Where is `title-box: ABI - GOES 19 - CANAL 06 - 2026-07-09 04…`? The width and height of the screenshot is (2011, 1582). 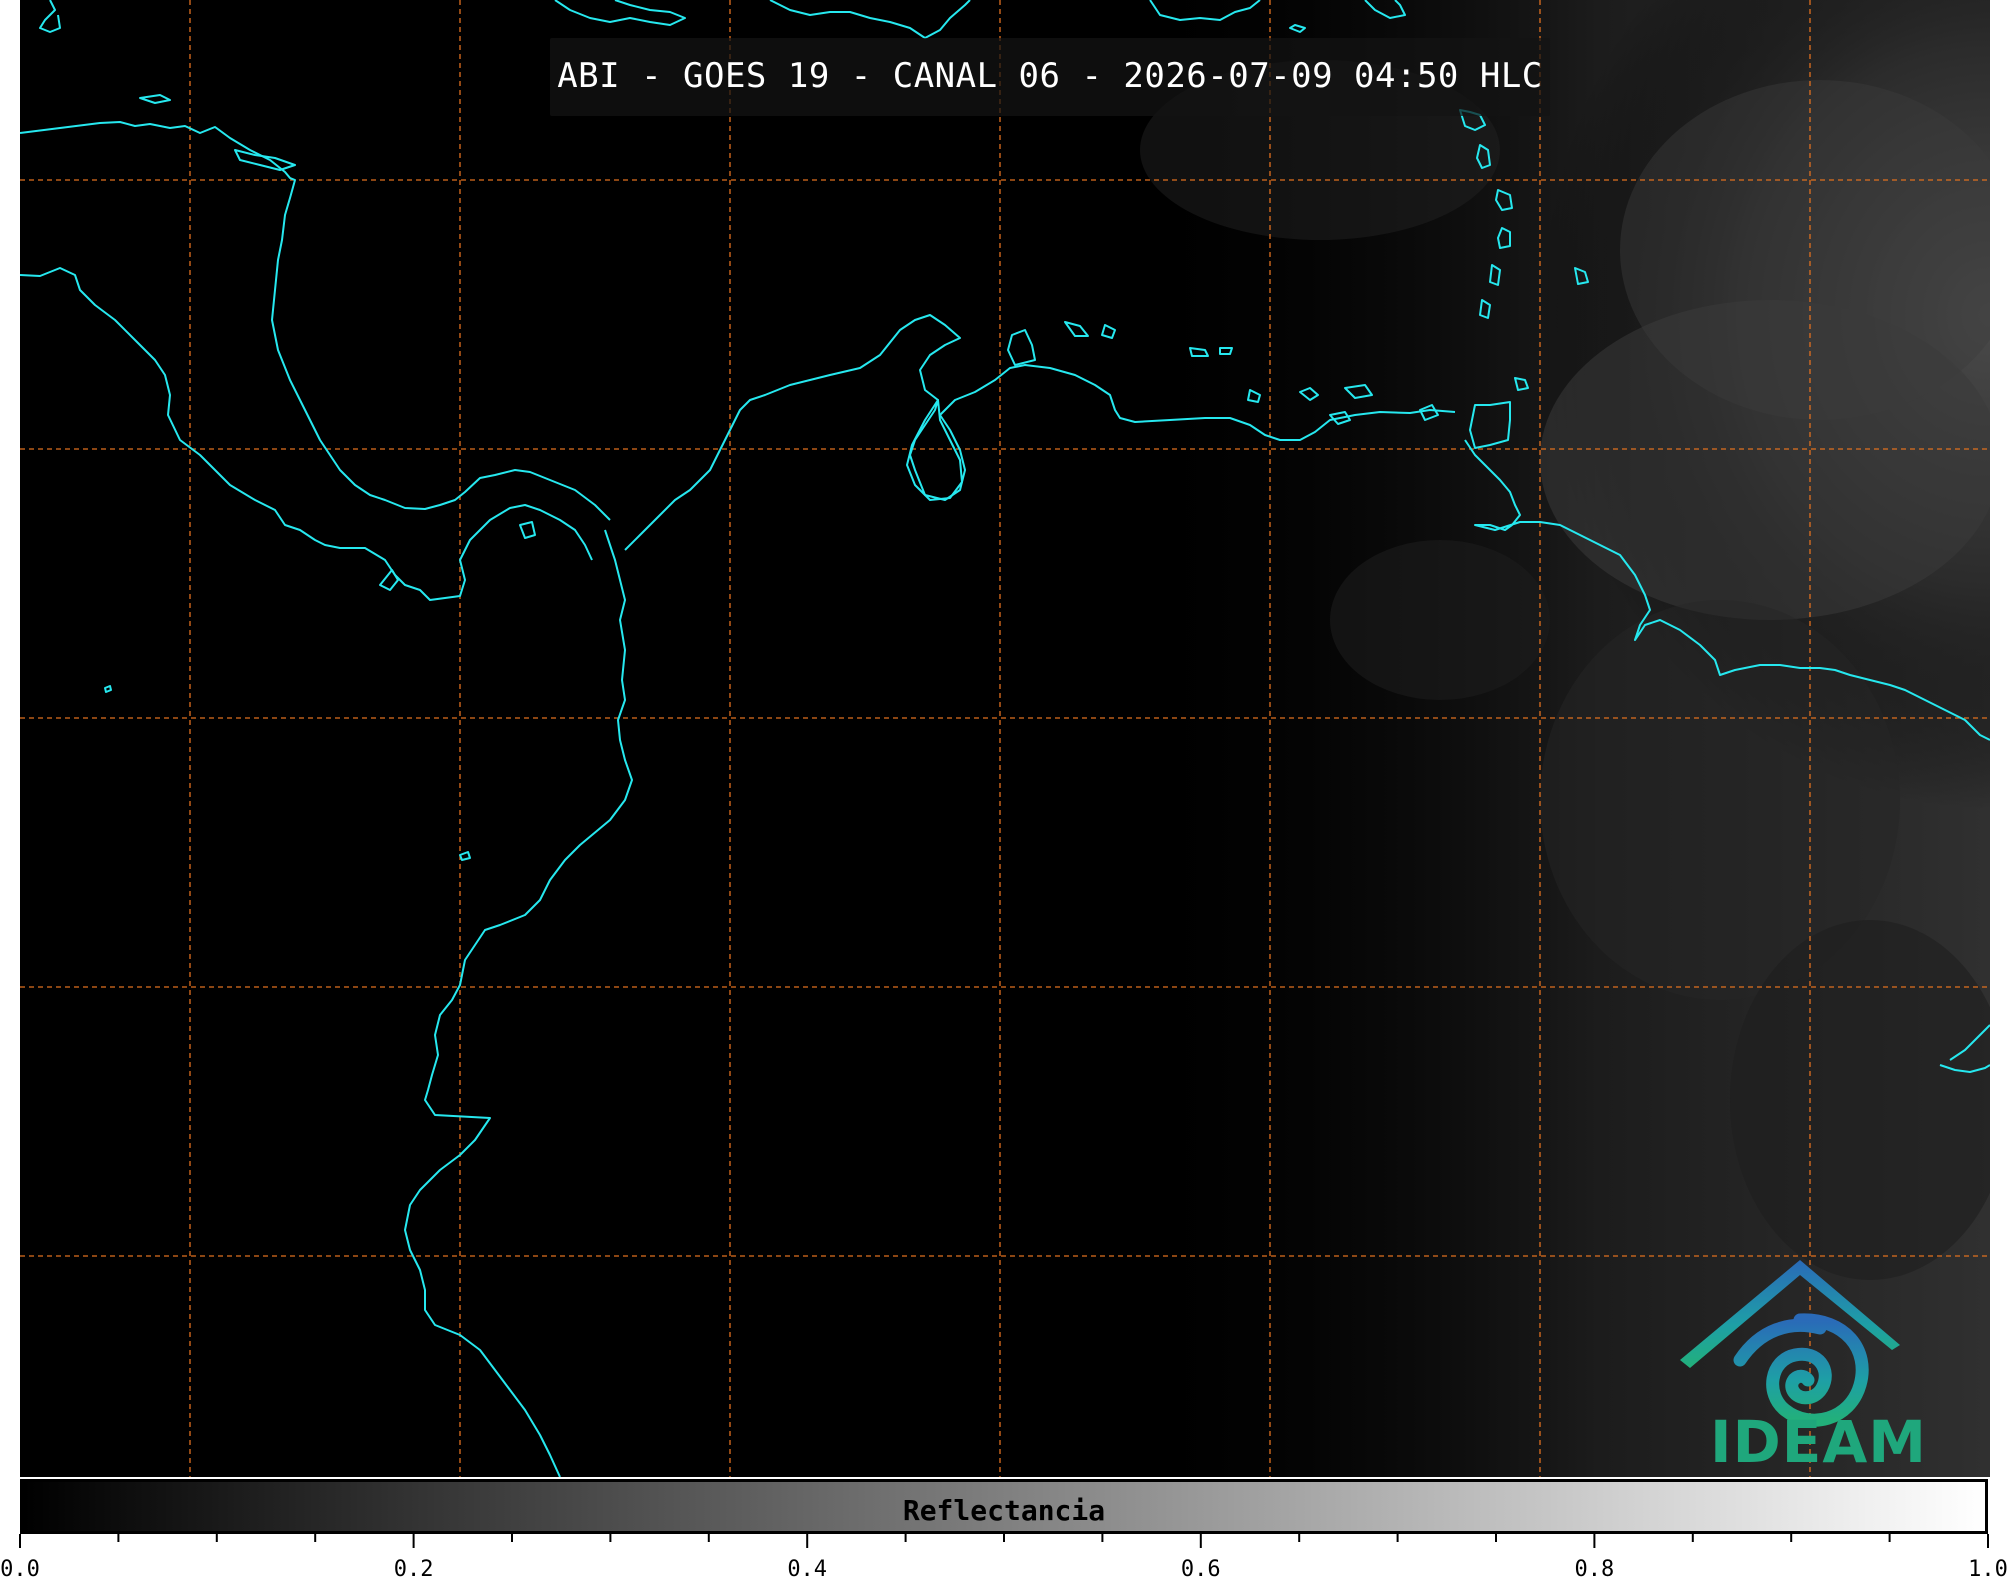 title-box: ABI - GOES 19 - CANAL 06 - 2026-07-09 04… is located at coordinates (1050, 77).